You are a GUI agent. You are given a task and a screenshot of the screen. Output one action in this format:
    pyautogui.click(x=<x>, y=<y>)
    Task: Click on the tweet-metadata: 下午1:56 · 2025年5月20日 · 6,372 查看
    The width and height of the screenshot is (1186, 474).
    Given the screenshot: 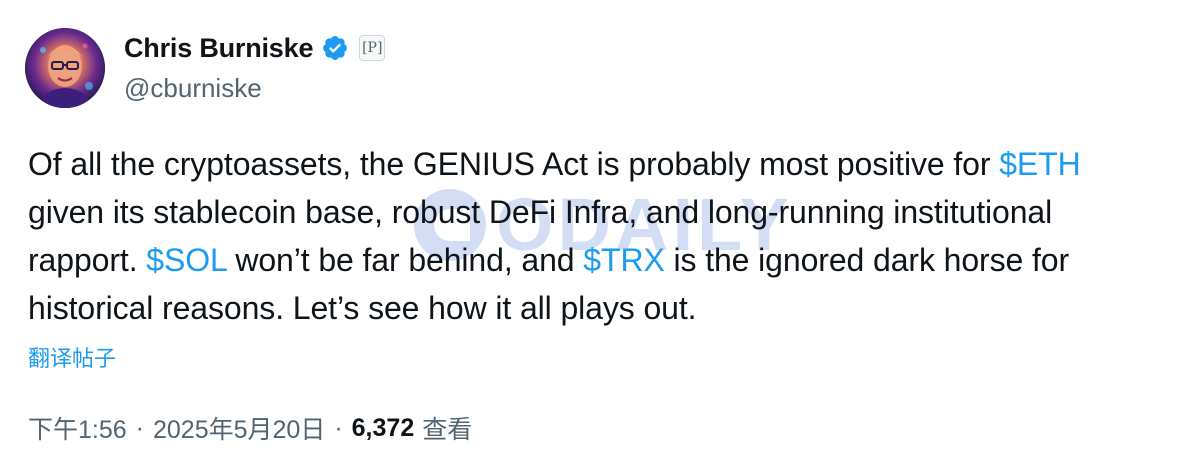 What is the action you would take?
    pyautogui.click(x=250, y=428)
    